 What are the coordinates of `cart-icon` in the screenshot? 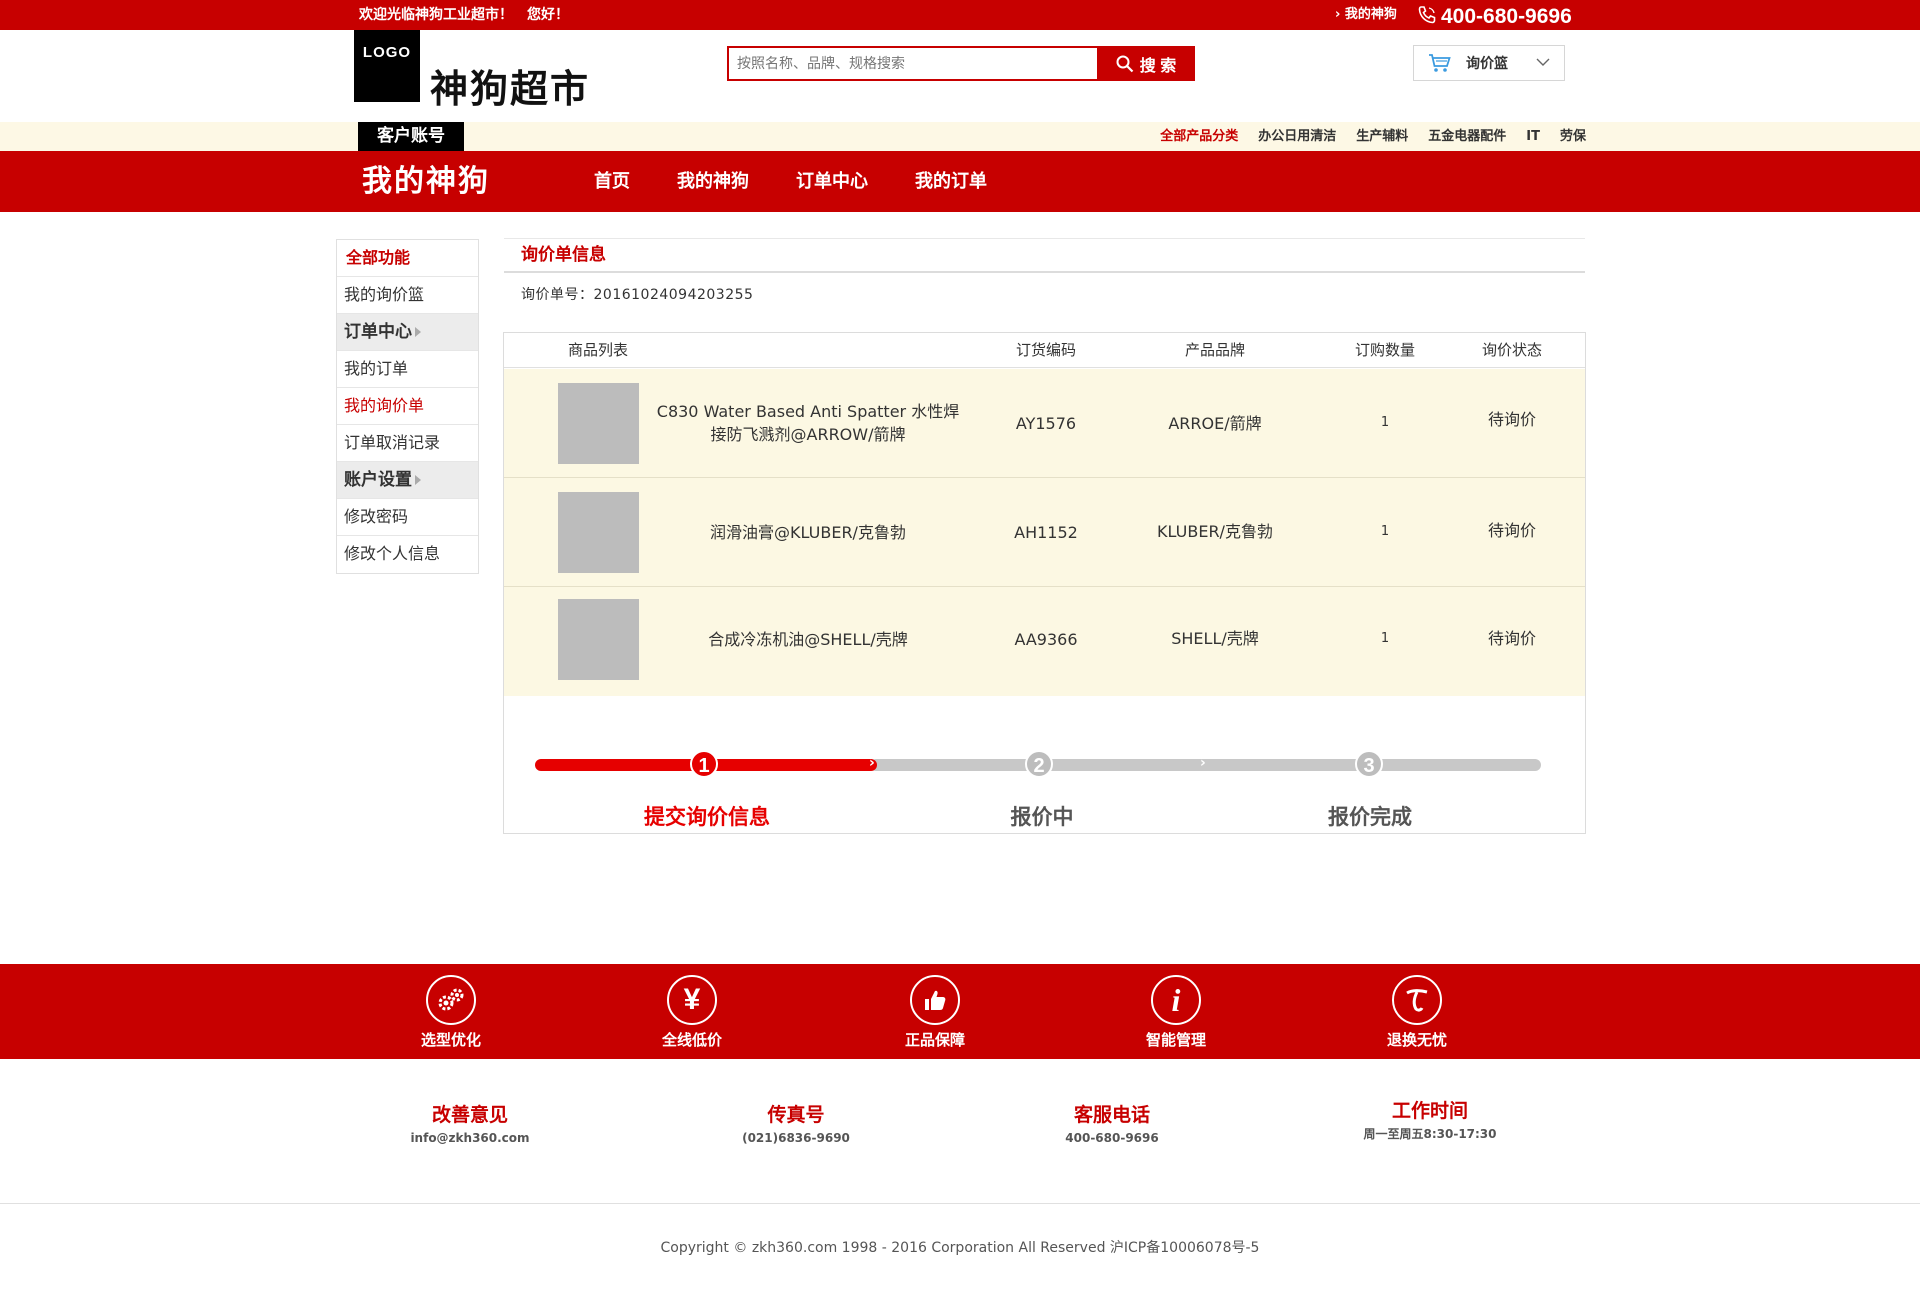 It's located at (1440, 63).